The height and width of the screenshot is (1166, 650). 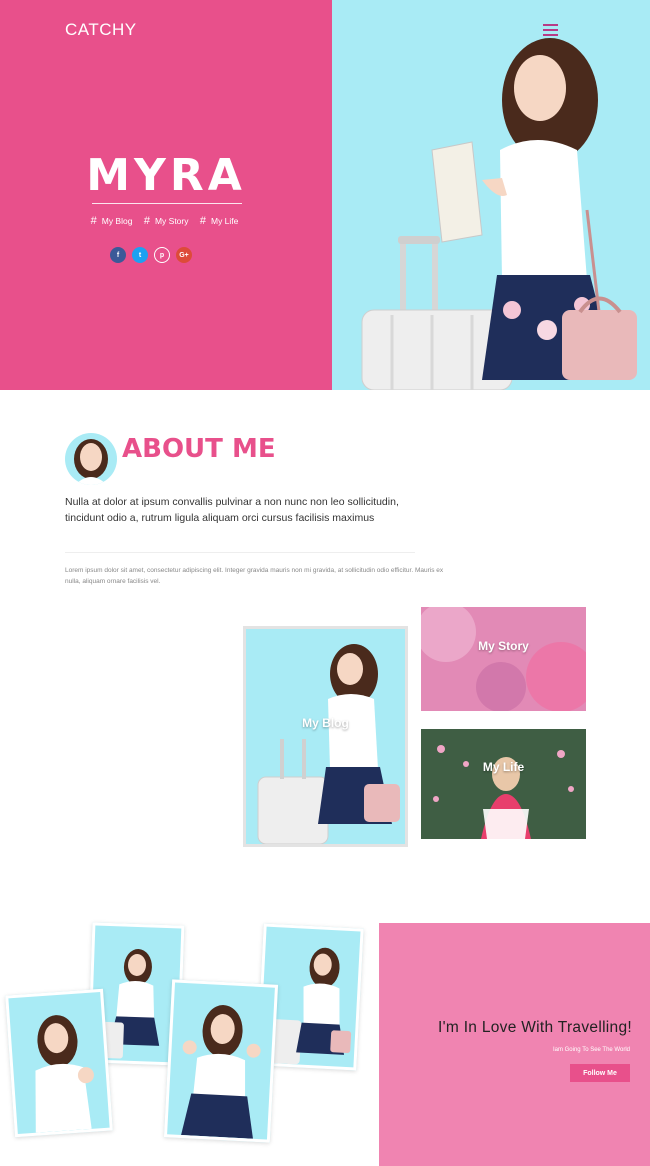 I want to click on my-life-card: My Life, so click(x=503, y=784).